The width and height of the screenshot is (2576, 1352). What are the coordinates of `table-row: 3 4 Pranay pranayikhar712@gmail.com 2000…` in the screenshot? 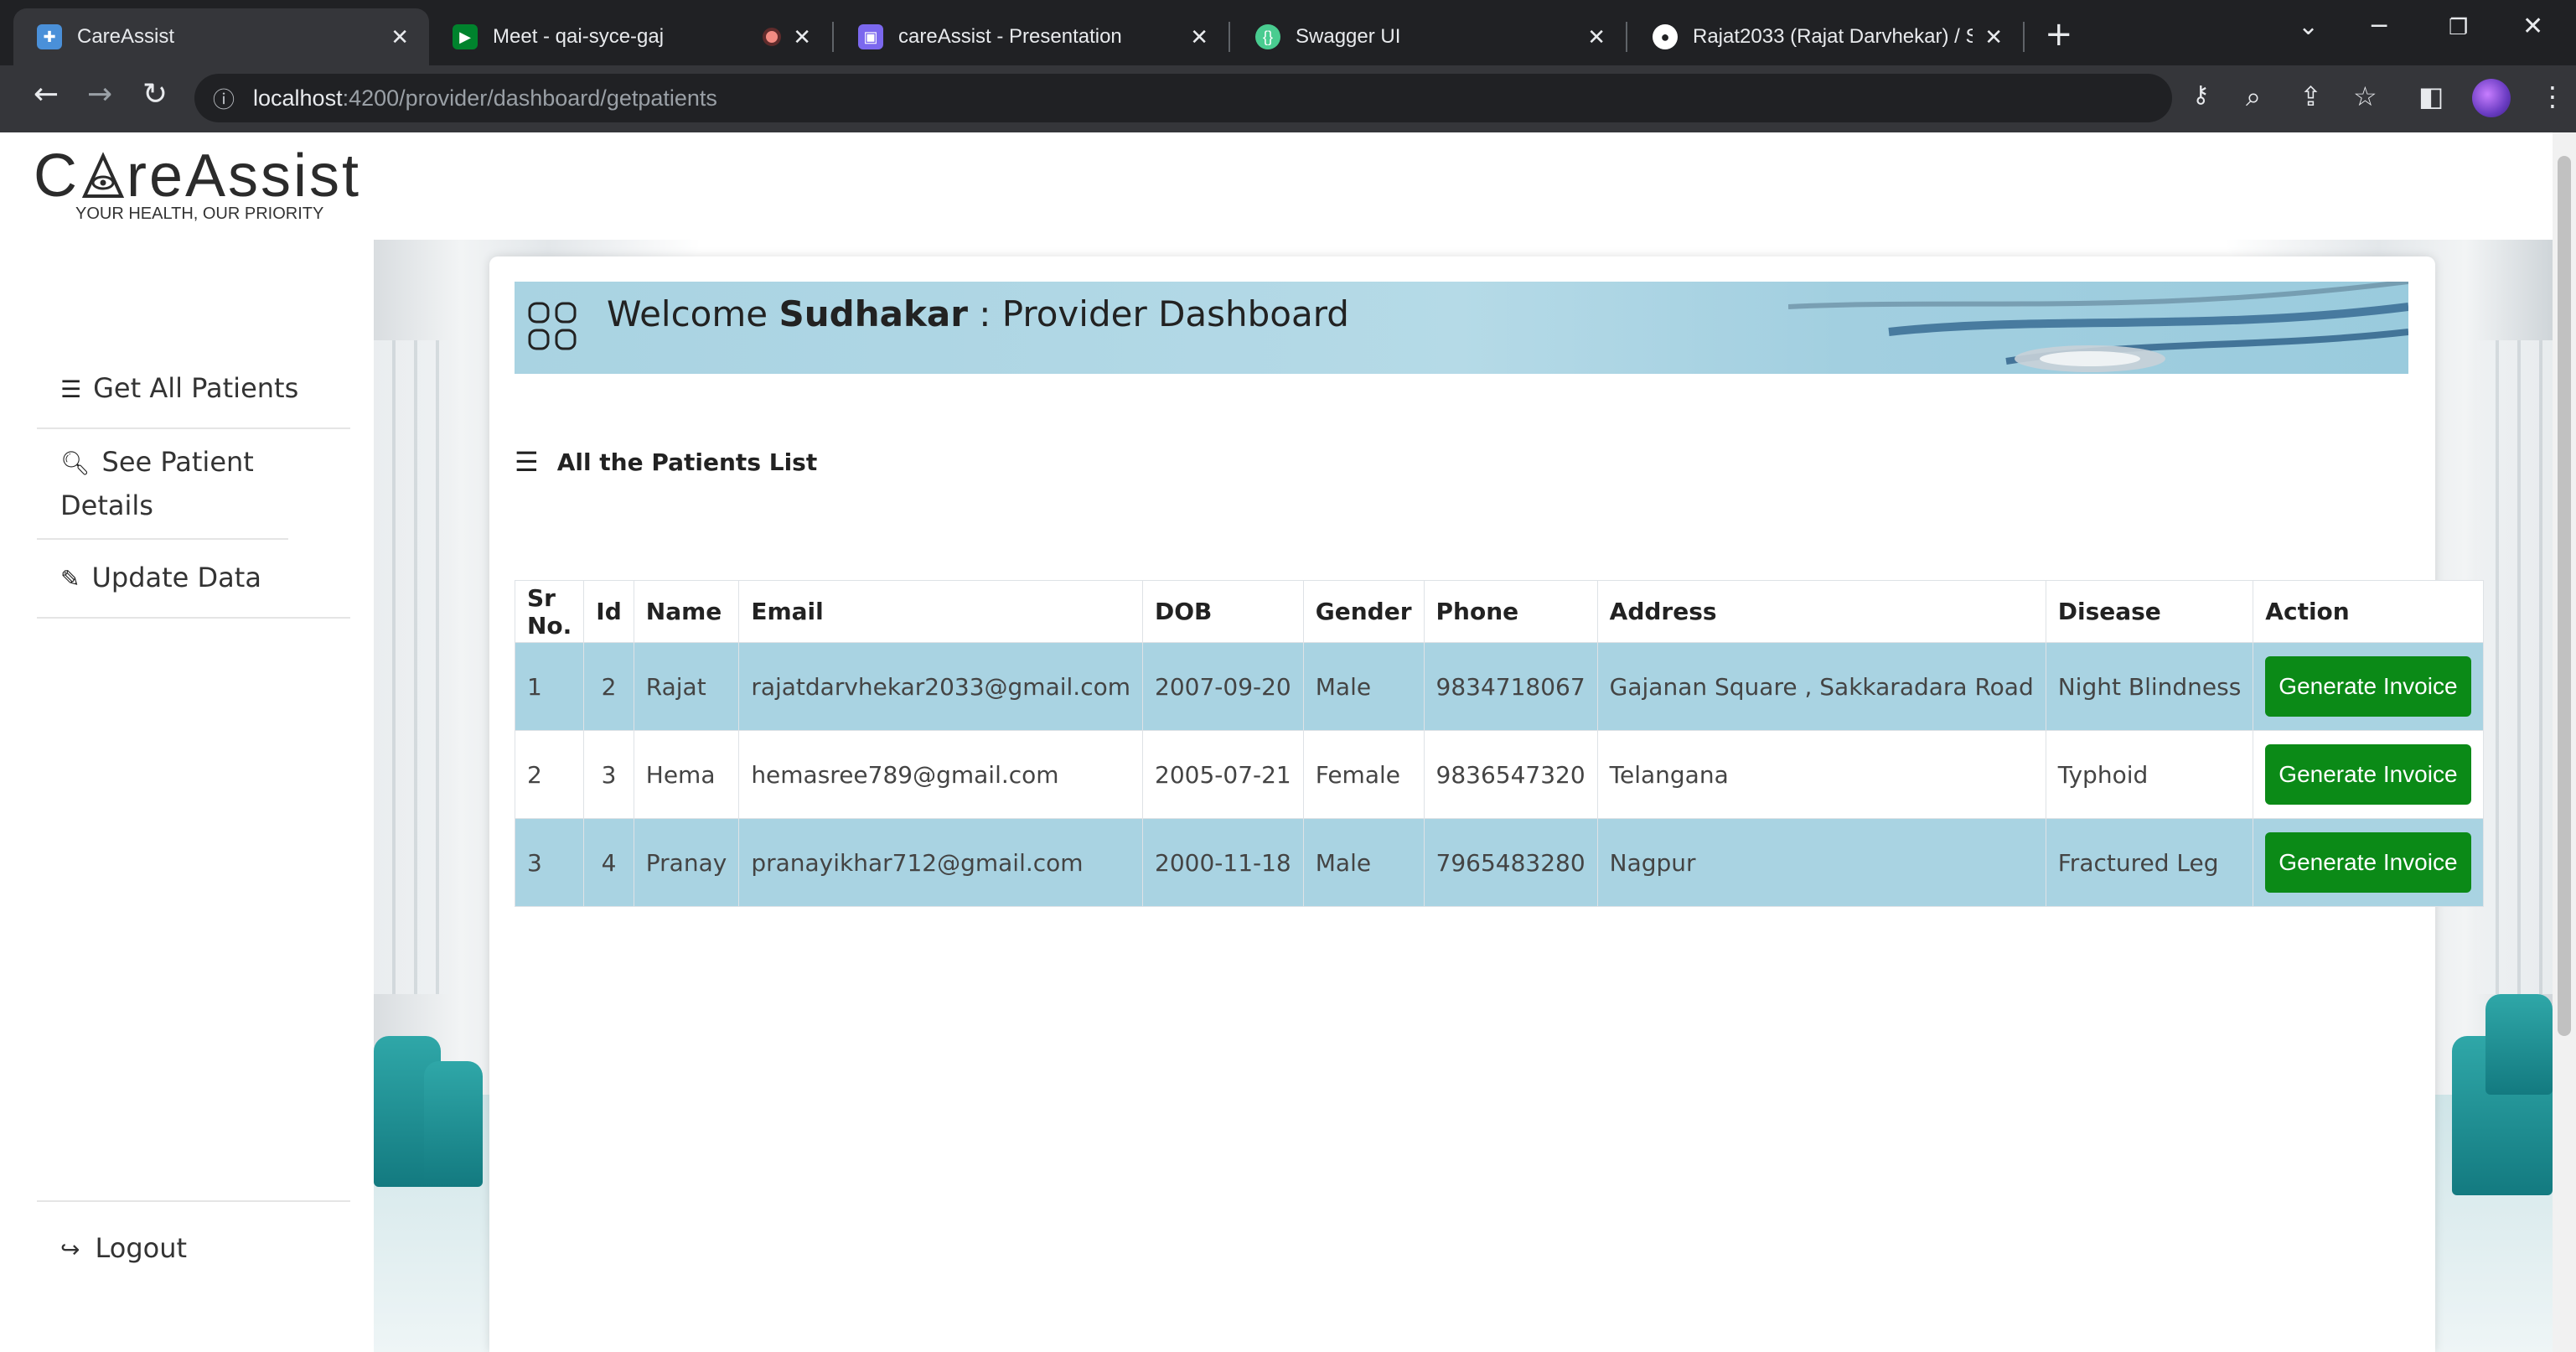 It's located at (1499, 862).